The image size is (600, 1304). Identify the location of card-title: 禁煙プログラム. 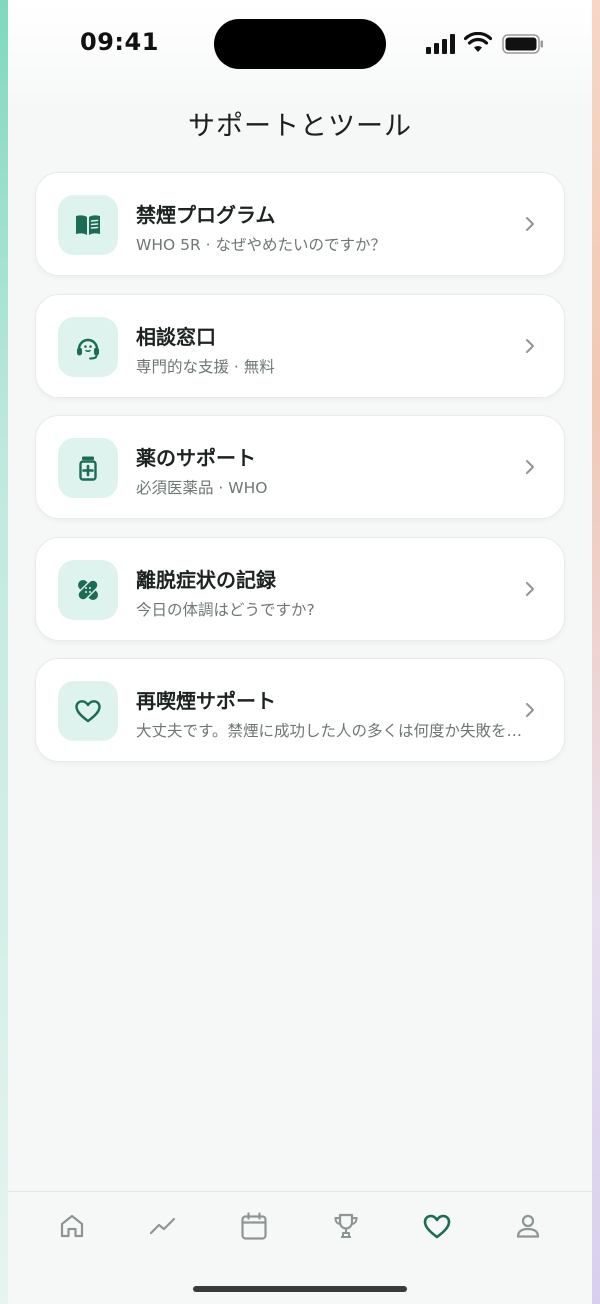
(206, 215).